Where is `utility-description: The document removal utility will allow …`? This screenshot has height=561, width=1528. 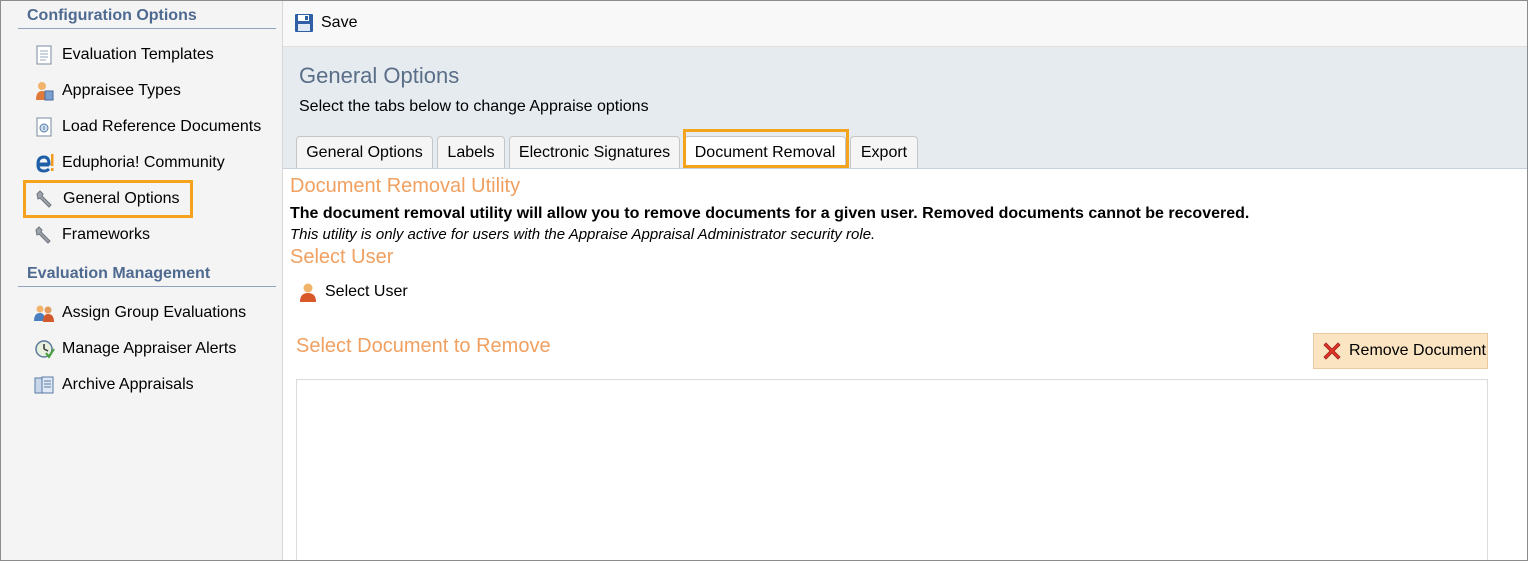 utility-description: The document removal utility will allow … is located at coordinates (770, 213).